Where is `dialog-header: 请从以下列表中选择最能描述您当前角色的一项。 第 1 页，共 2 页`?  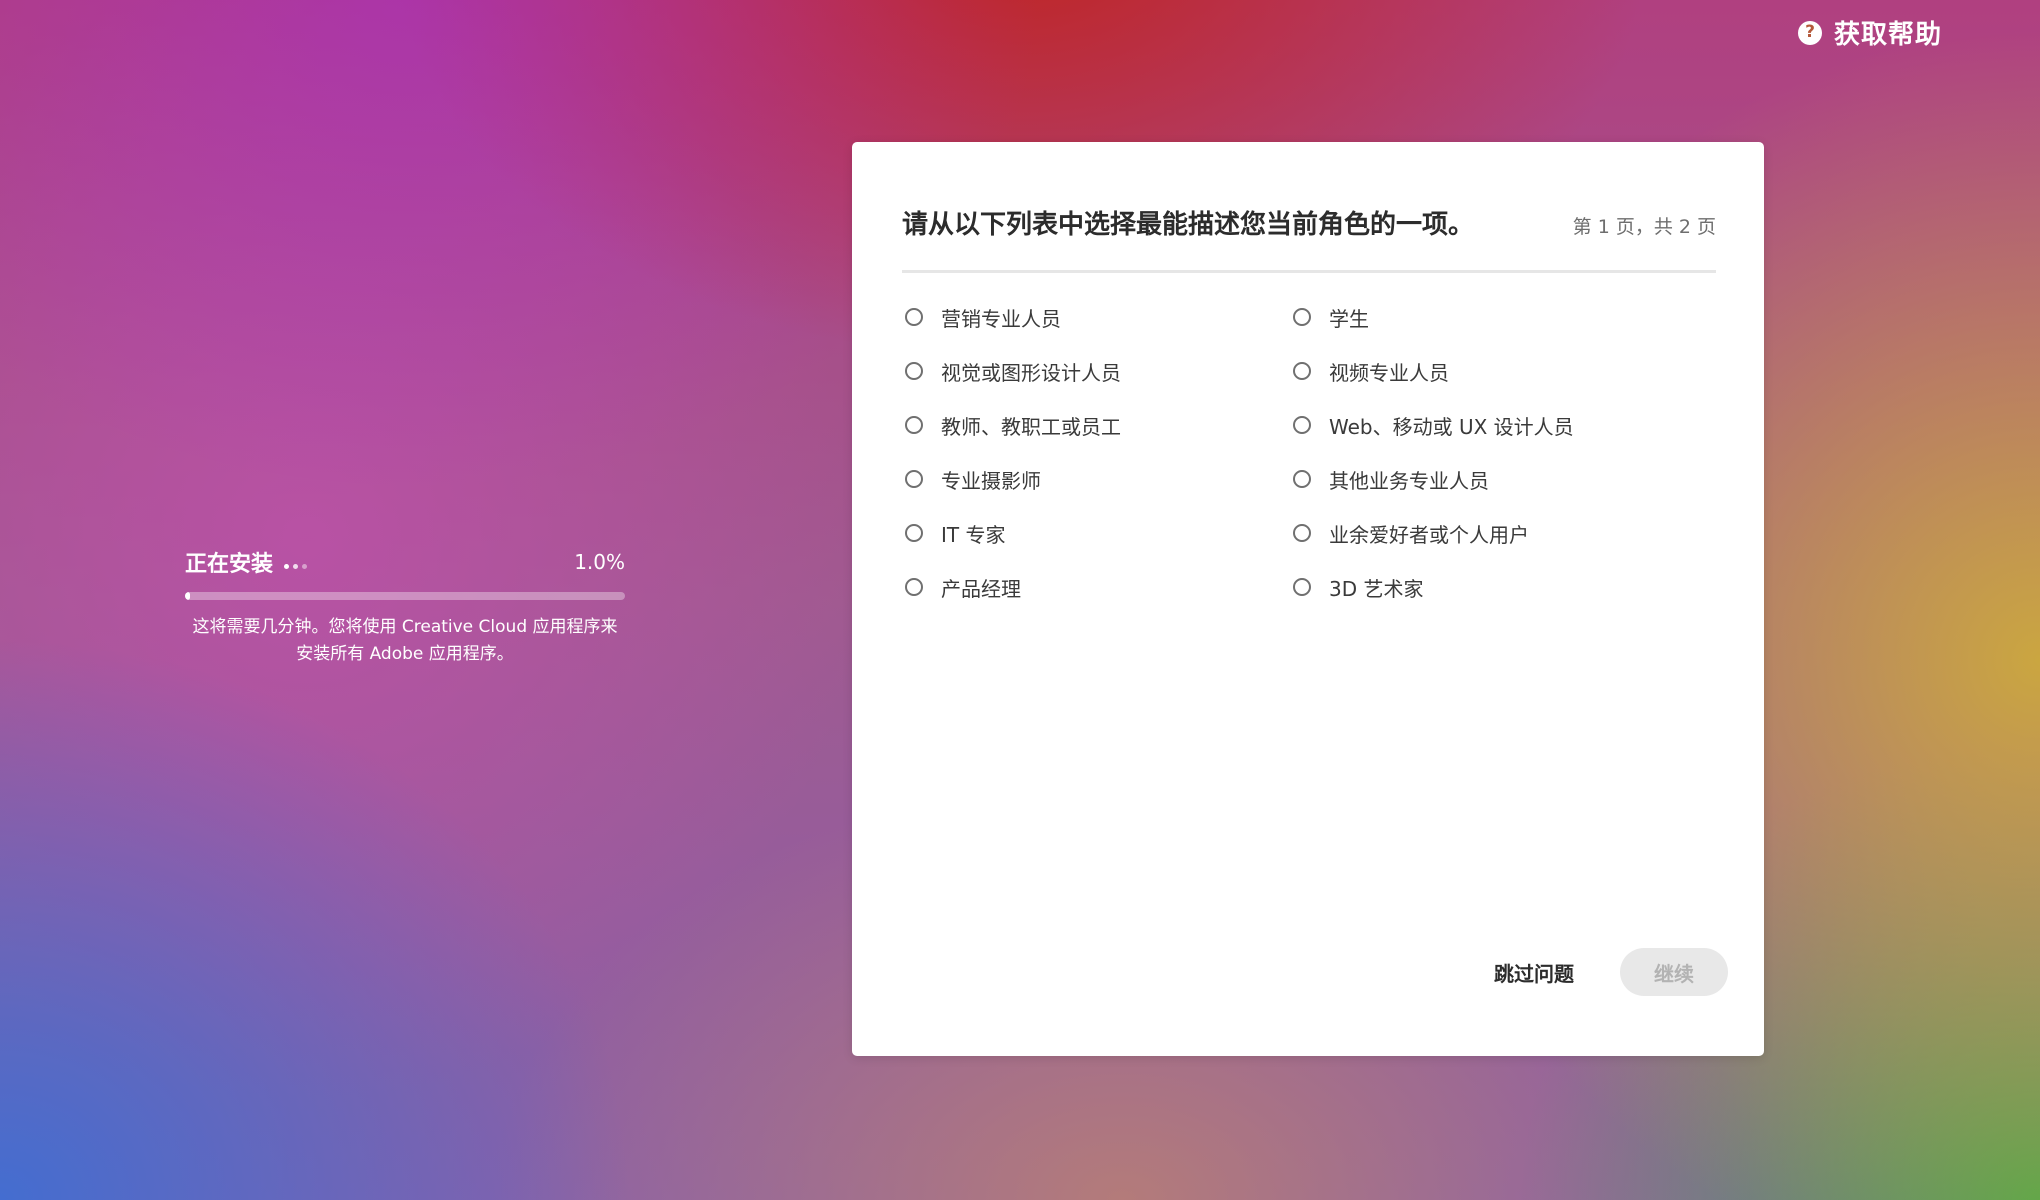 dialog-header: 请从以下列表中选择最能描述您当前角色的一项。 第 1 页，共 2 页 is located at coordinates (1309, 222).